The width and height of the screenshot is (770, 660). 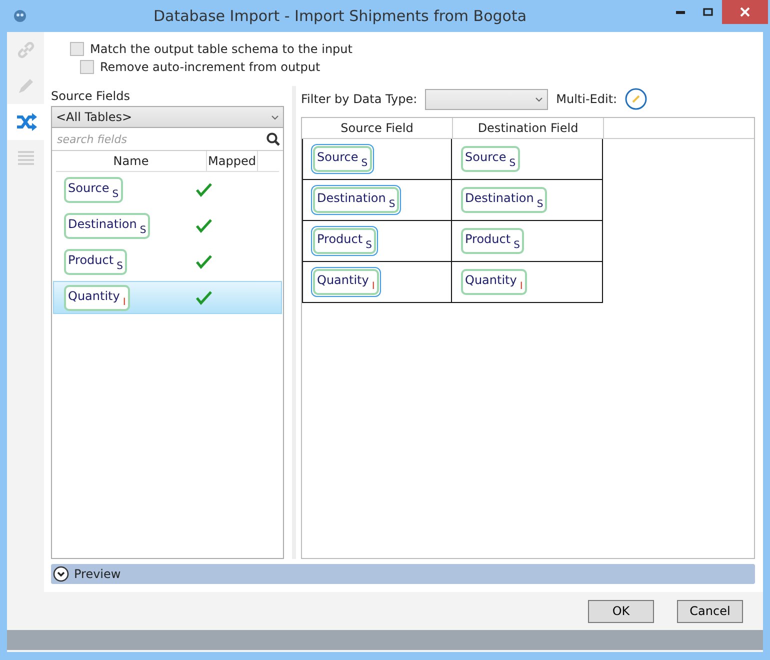 I want to click on app-icon, so click(x=20, y=16).